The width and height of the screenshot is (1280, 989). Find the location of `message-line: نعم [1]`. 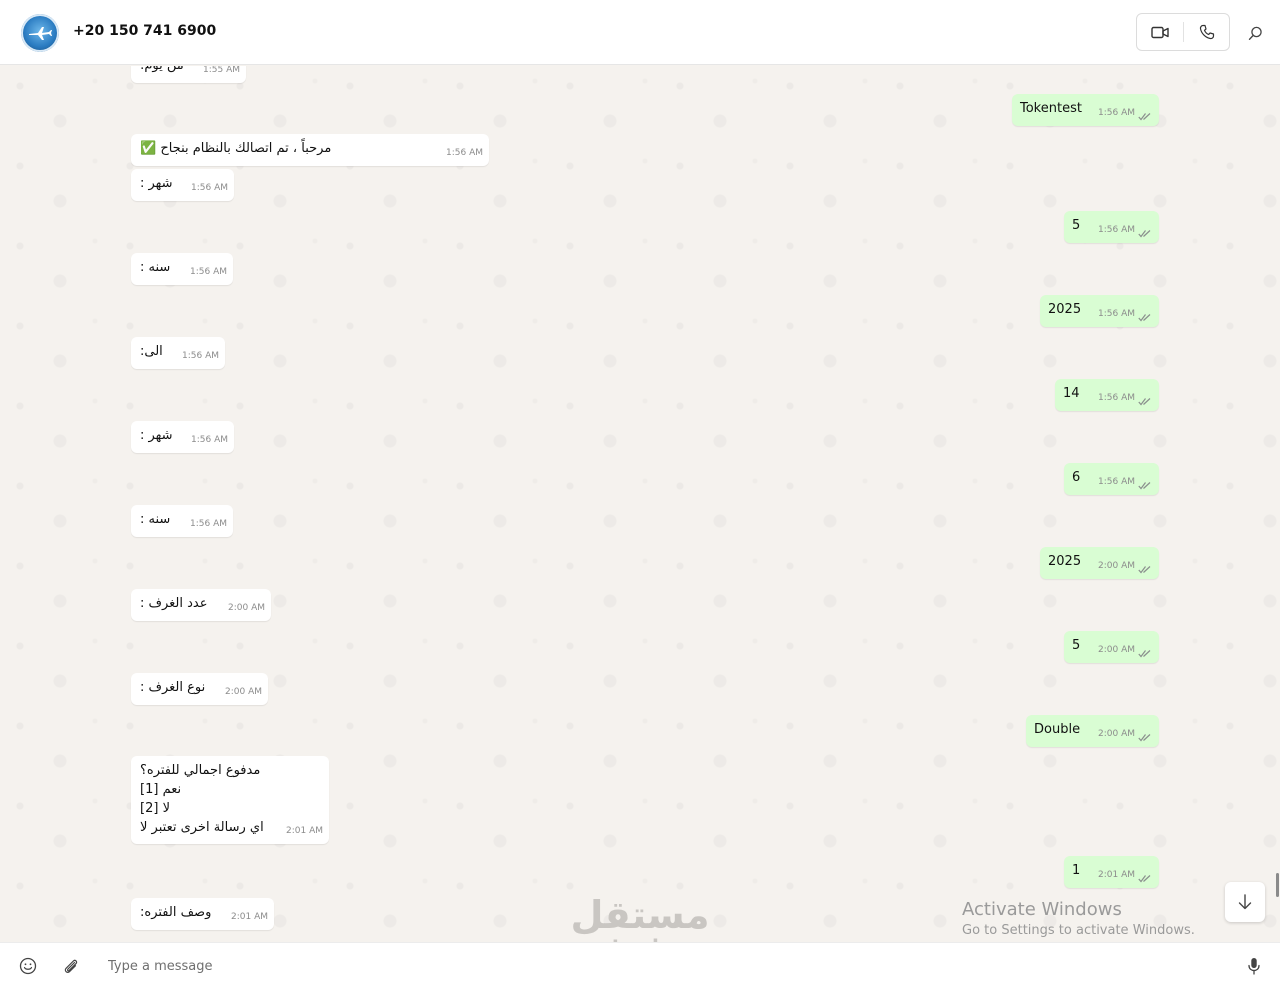

message-line: نعم [1] is located at coordinates (161, 789).